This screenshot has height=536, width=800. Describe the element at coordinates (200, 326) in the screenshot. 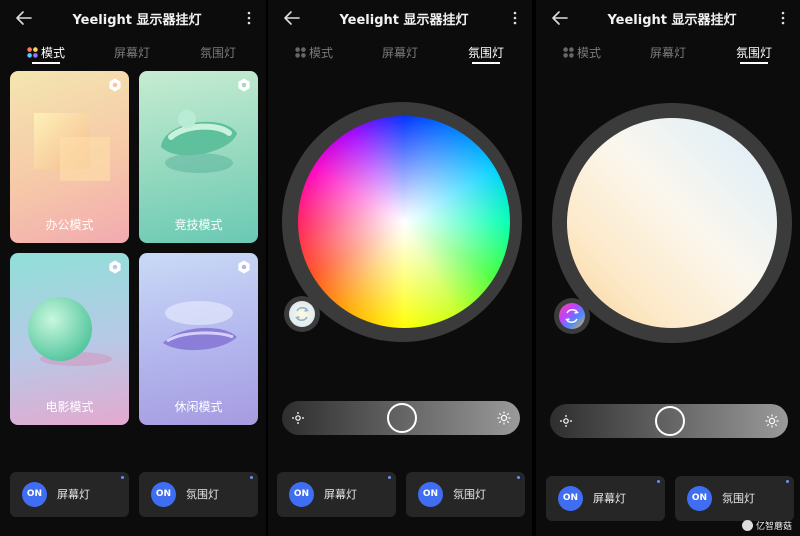

I see `leisure-illustration` at that location.